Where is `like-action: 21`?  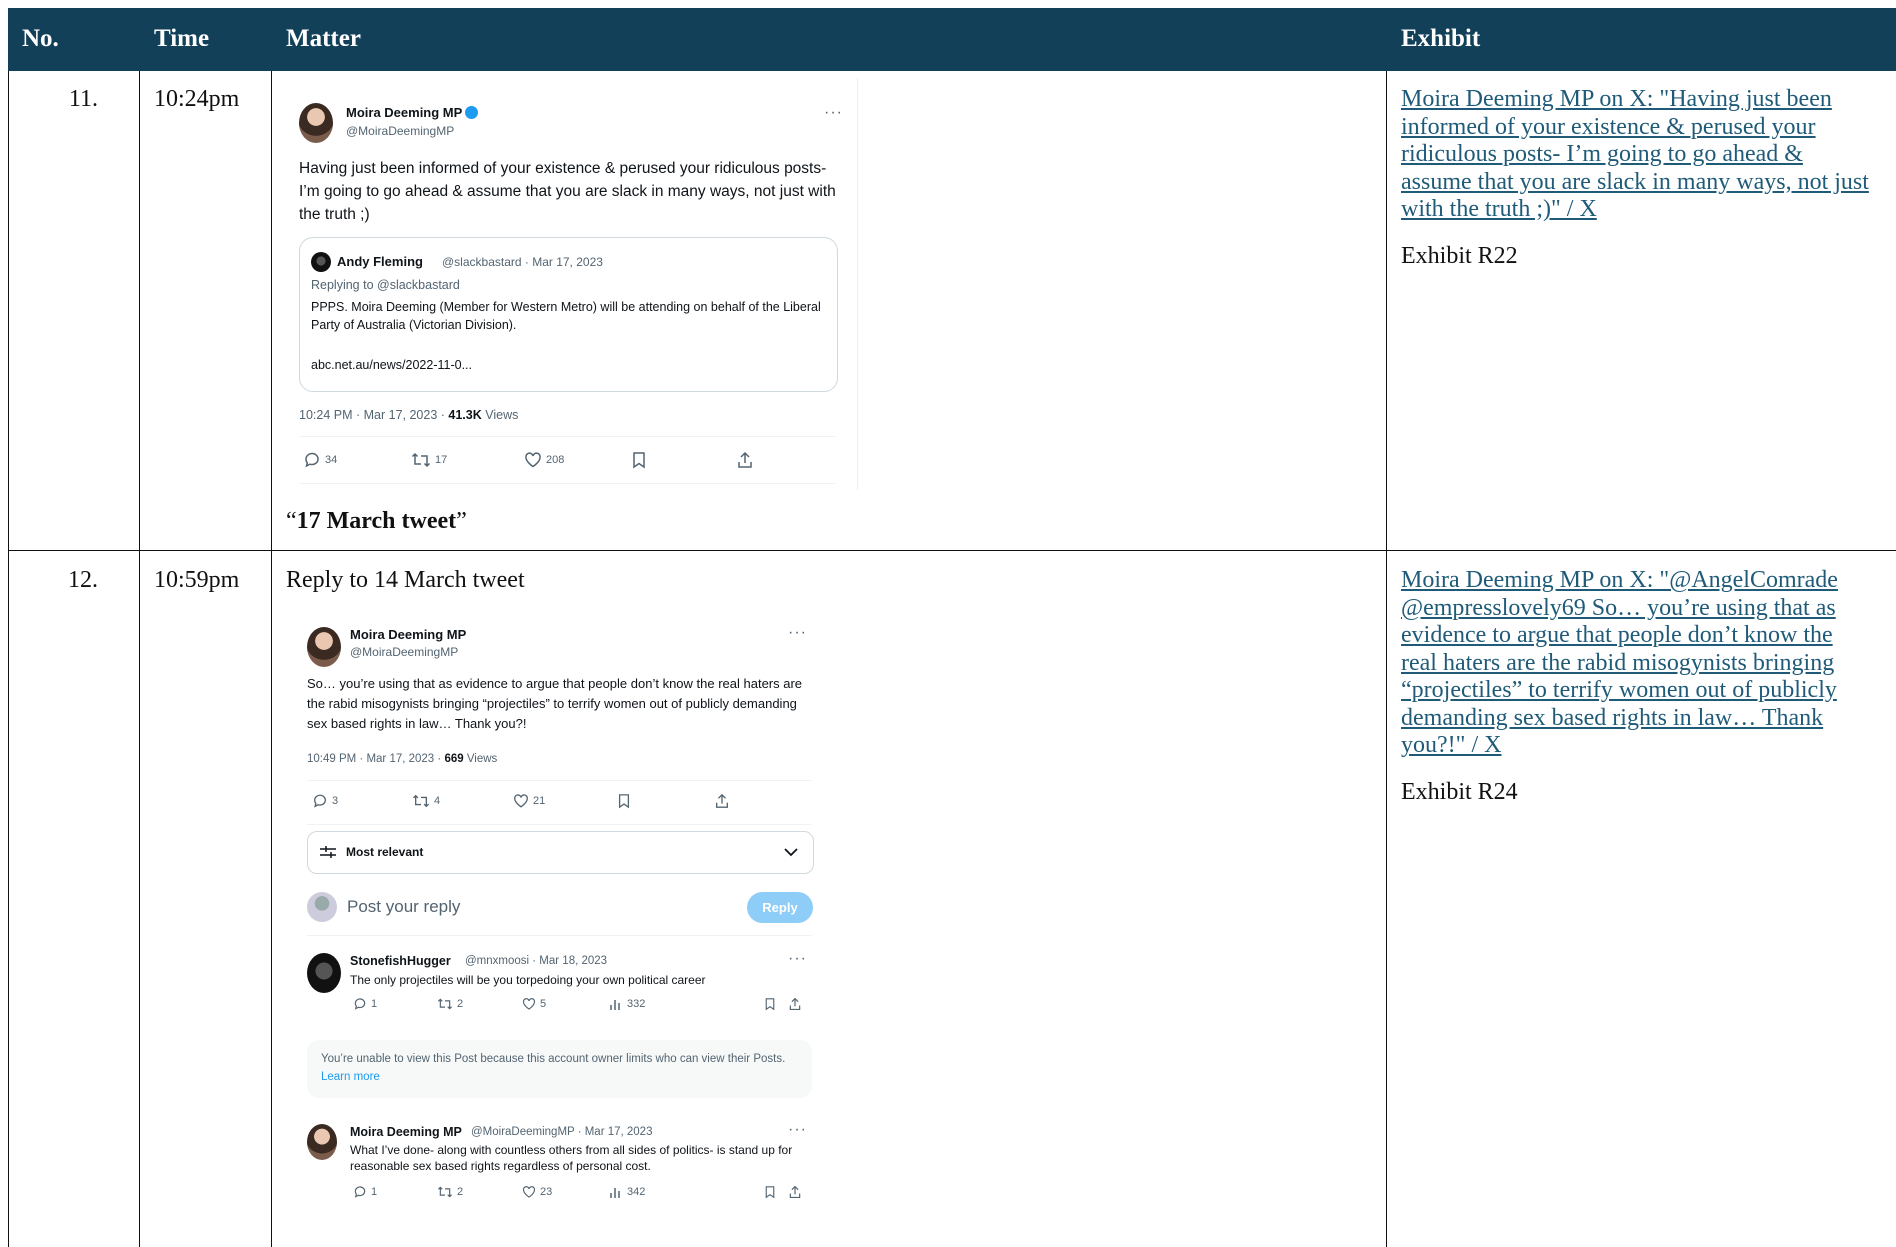
like-action: 21 is located at coordinates (529, 801).